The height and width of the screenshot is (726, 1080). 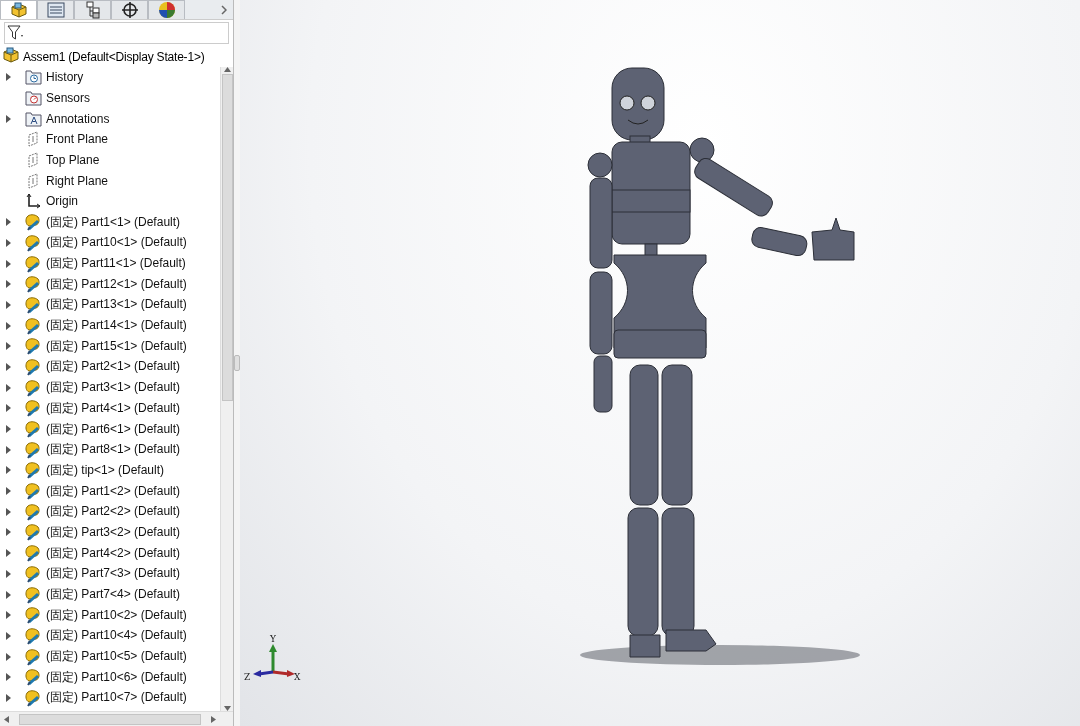 I want to click on folder-gauge-icon, so click(x=33, y=98).